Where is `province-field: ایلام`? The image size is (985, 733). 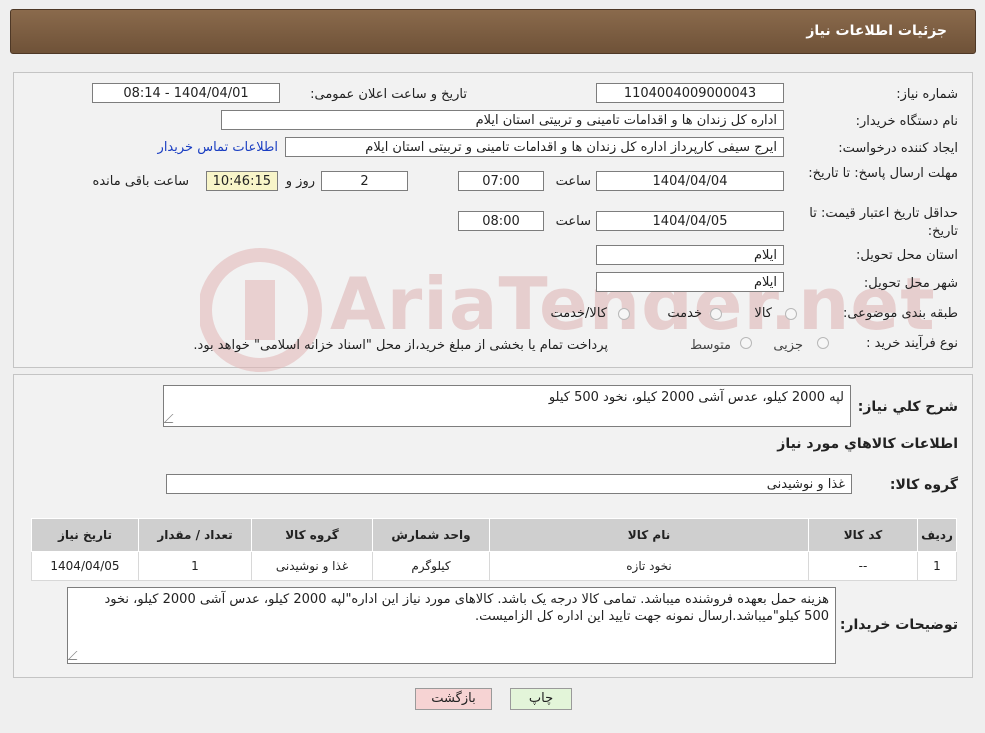 province-field: ایلام is located at coordinates (690, 255).